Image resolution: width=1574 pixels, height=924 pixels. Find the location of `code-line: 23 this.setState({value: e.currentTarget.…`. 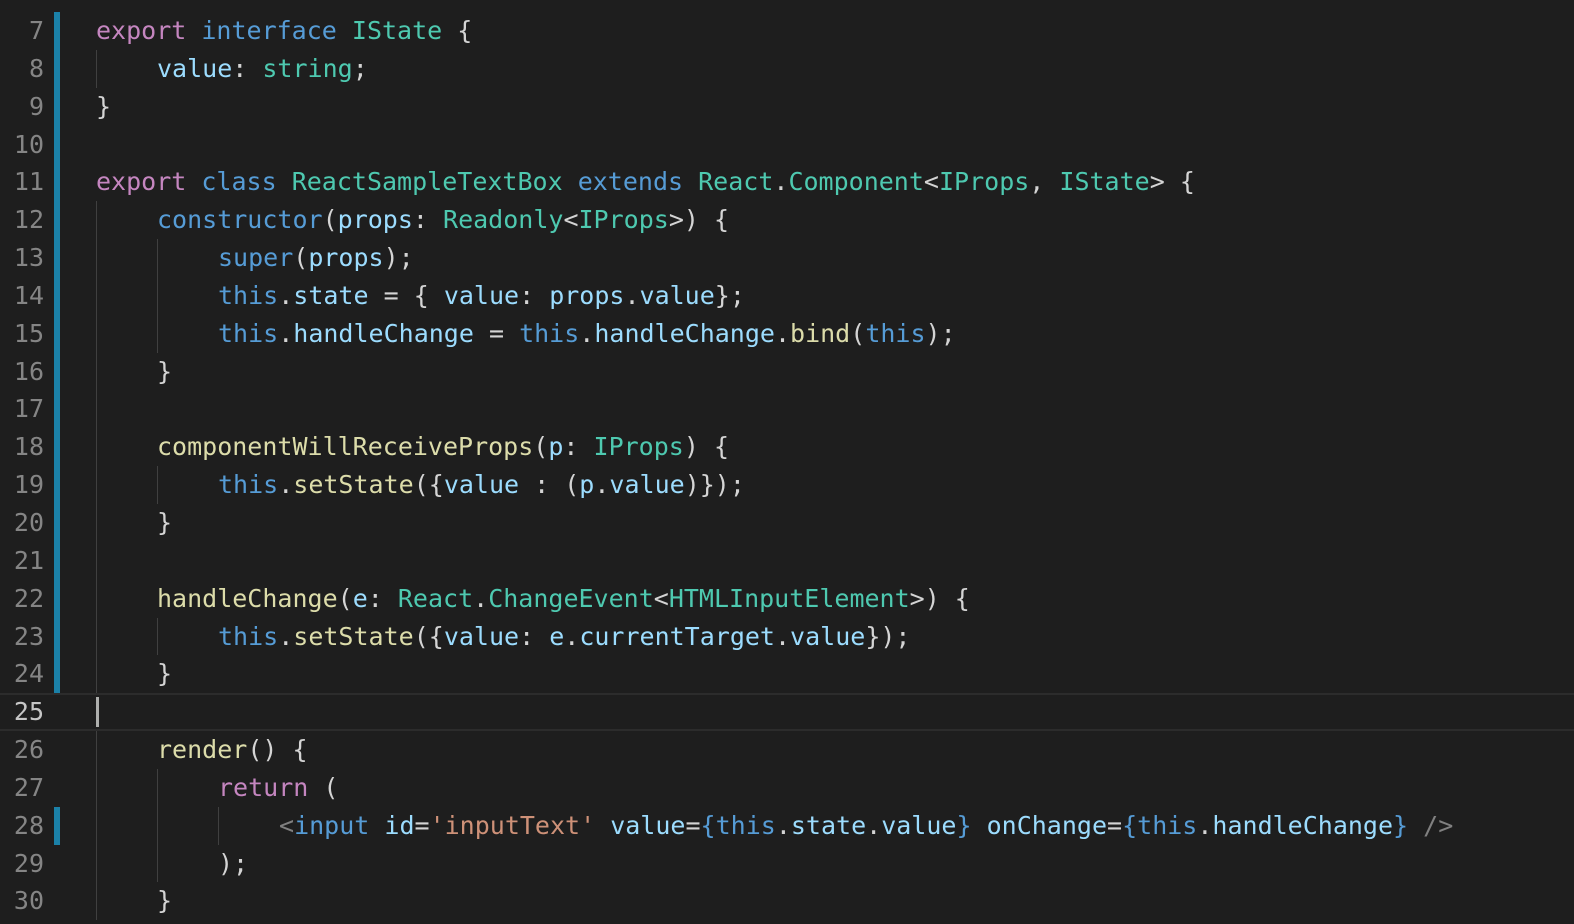

code-line: 23 this.setState({value: e.currentTarget.… is located at coordinates (787, 636).